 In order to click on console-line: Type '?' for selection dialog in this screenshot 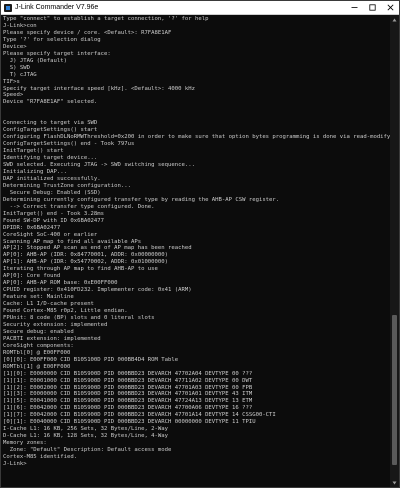, I will do `click(52, 39)`.